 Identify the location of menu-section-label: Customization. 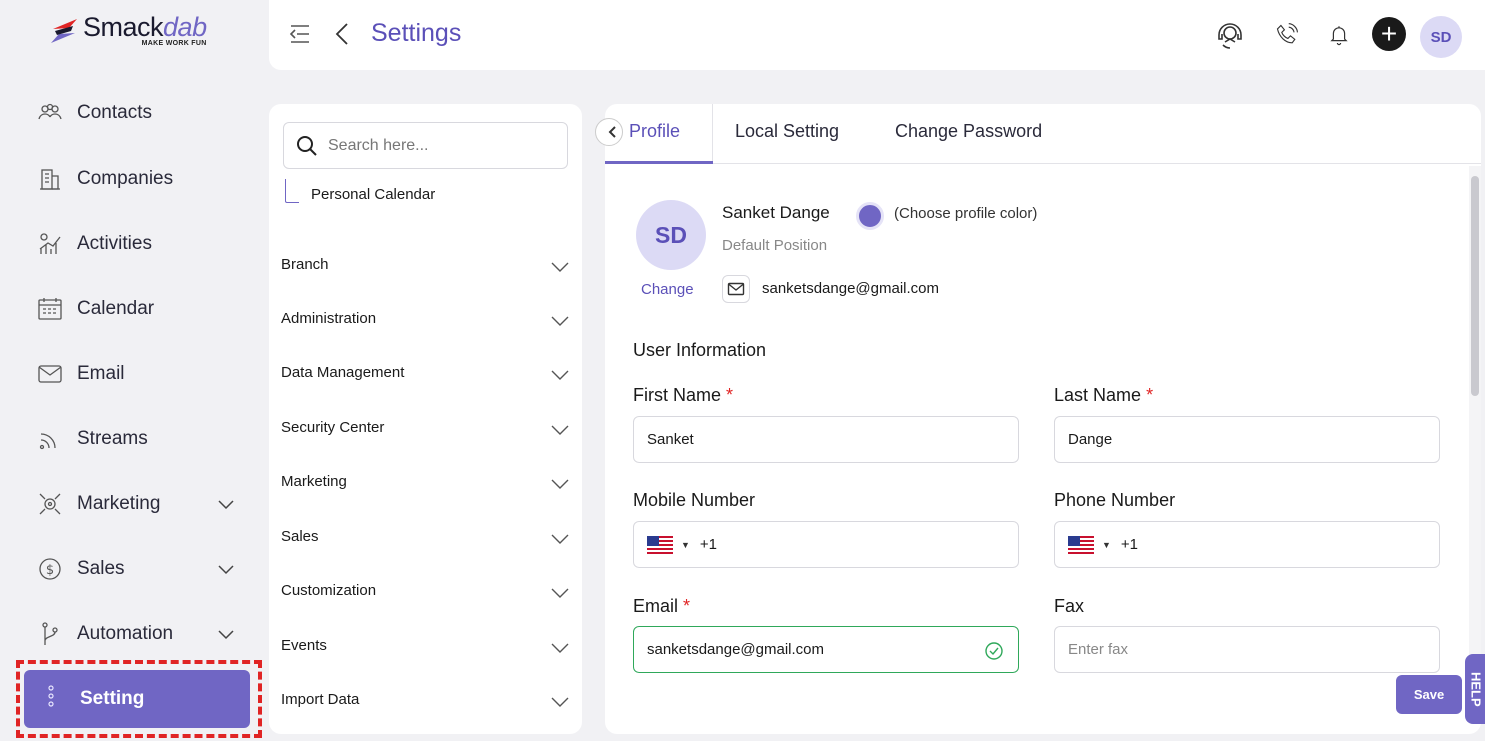
(329, 590).